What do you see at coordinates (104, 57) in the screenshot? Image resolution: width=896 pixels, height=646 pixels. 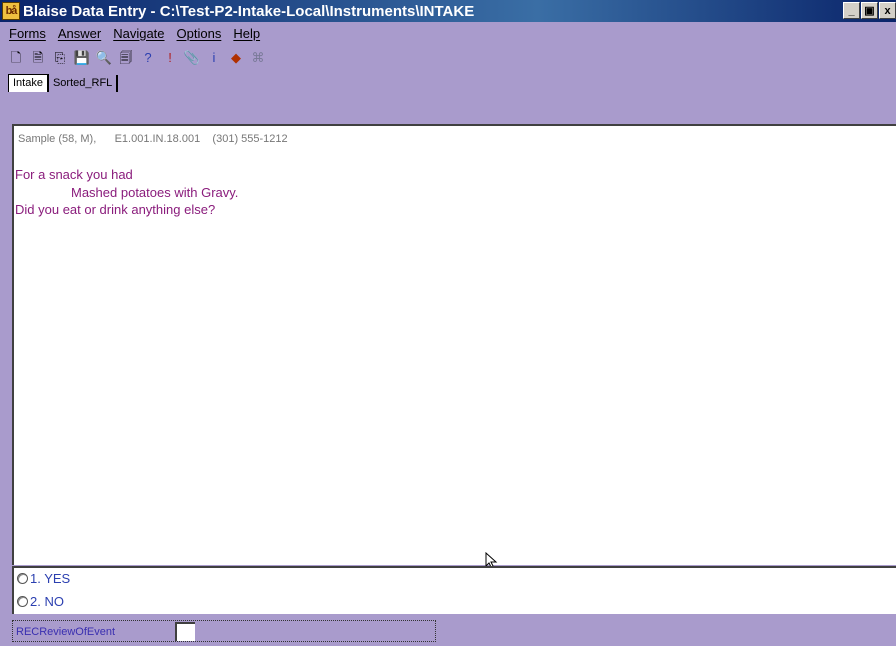 I see `find-icon: 🔍` at bounding box center [104, 57].